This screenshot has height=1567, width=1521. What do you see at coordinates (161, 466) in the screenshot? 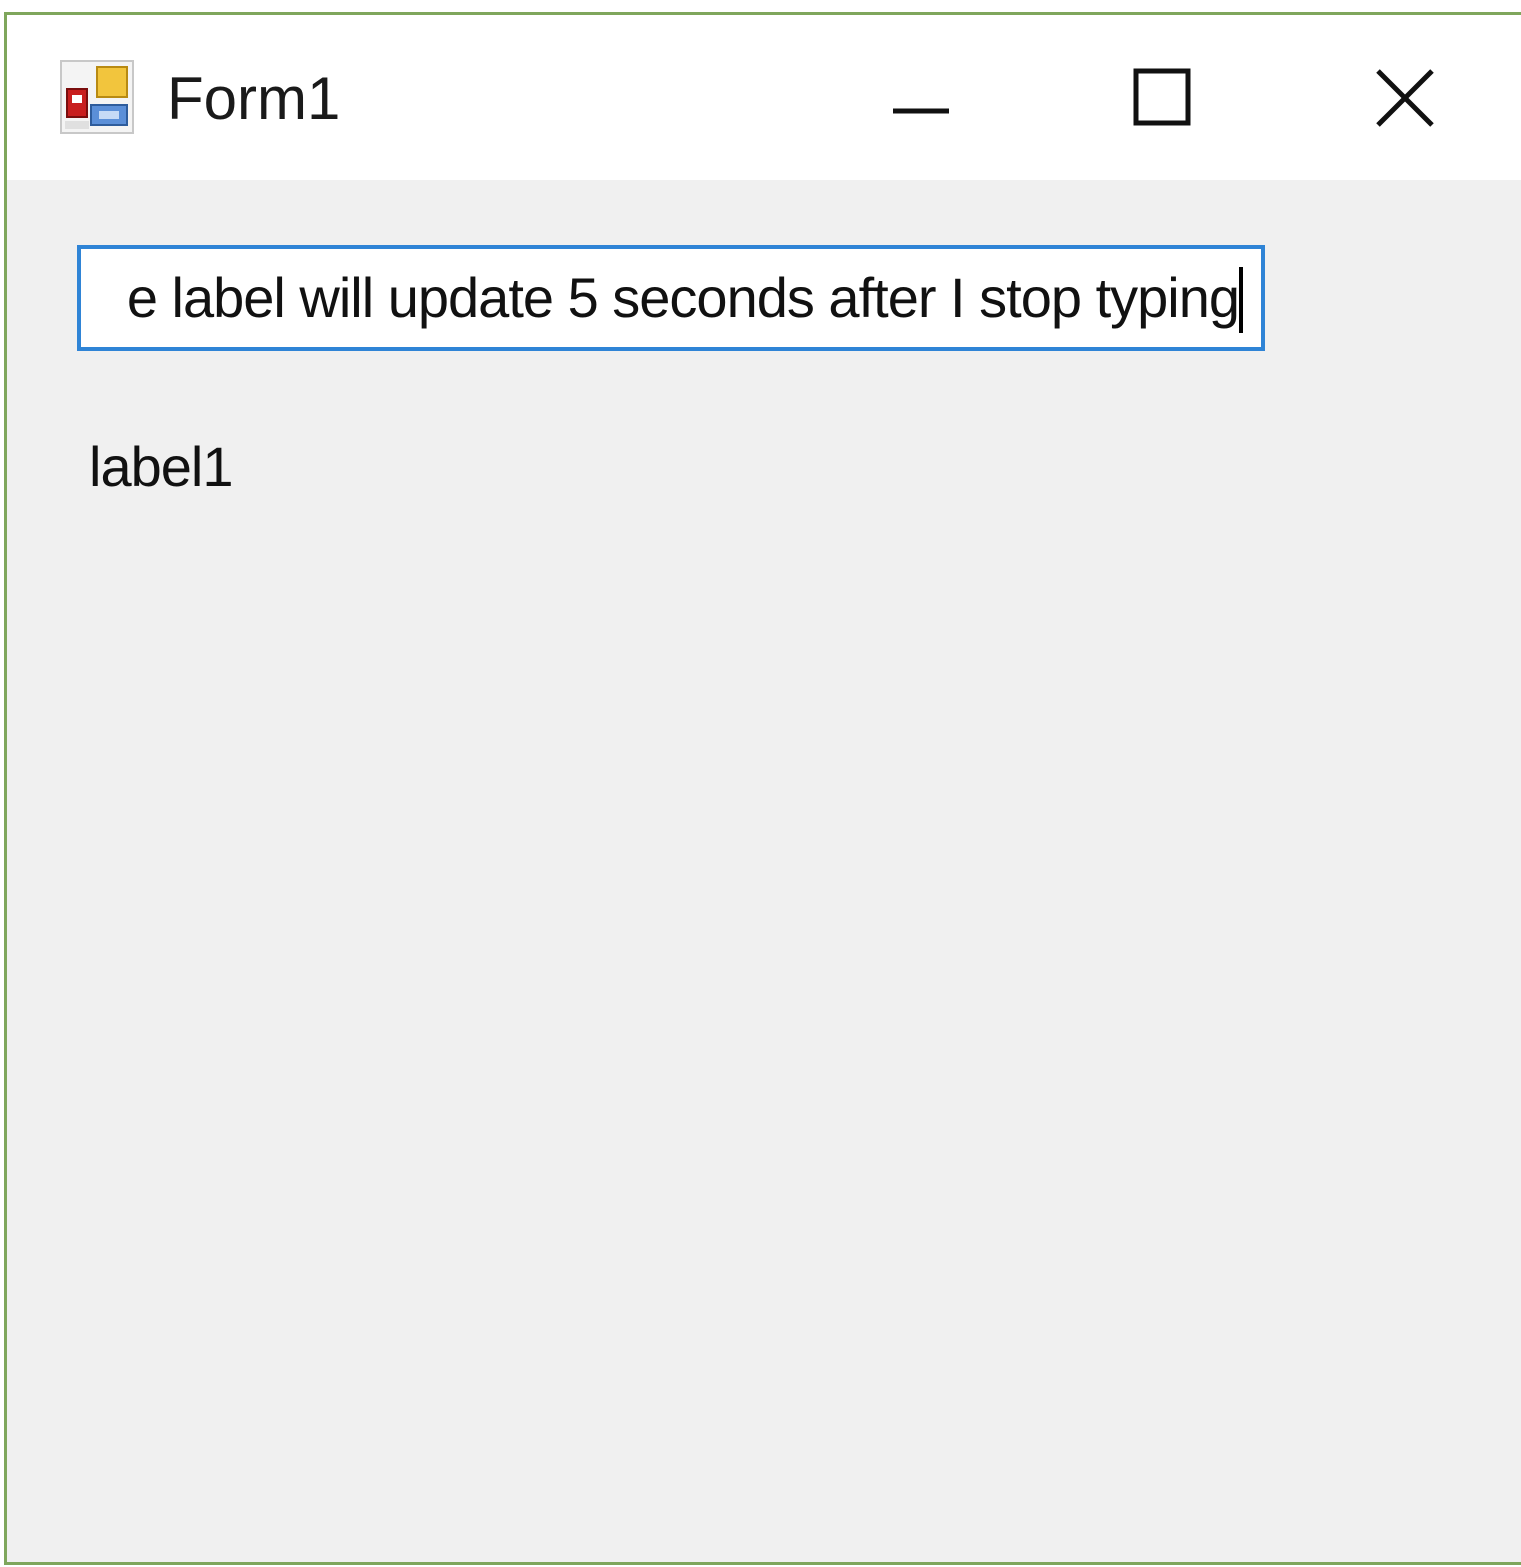
I see `label1: label1` at bounding box center [161, 466].